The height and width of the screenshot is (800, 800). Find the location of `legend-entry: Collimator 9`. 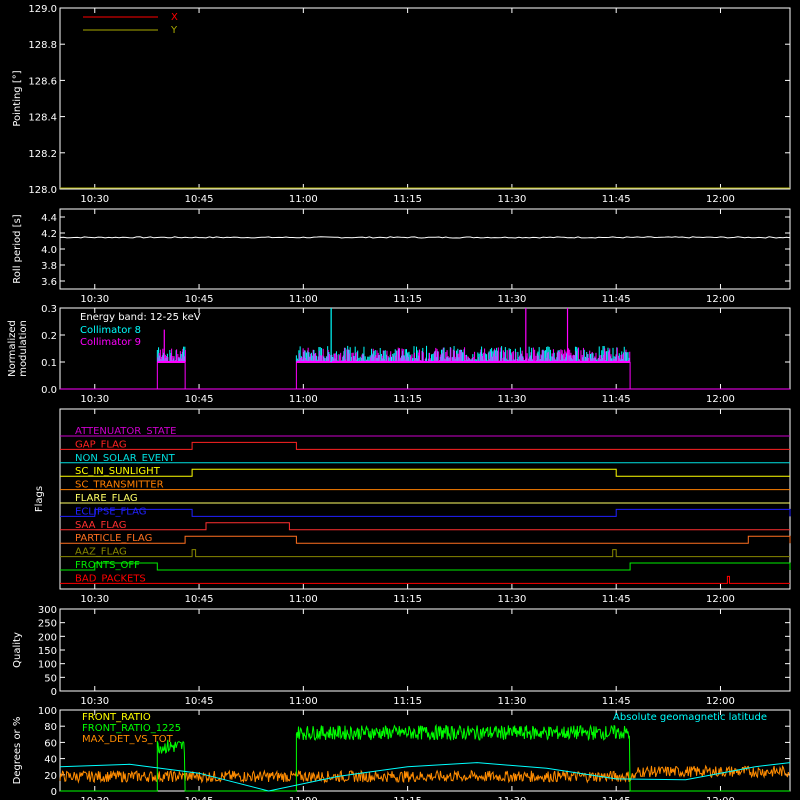

legend-entry: Collimator 9 is located at coordinates (110, 342).